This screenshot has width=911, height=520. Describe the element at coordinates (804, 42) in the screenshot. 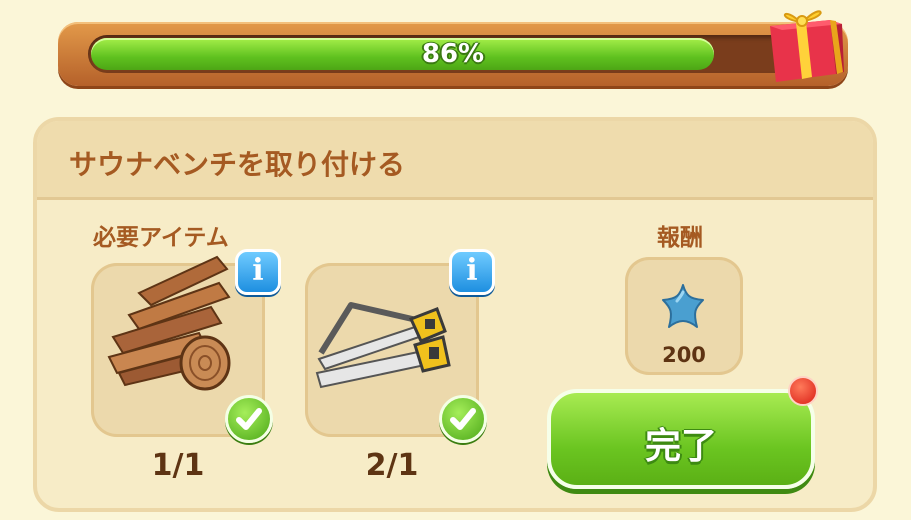

I see `gift-box-icon` at that location.